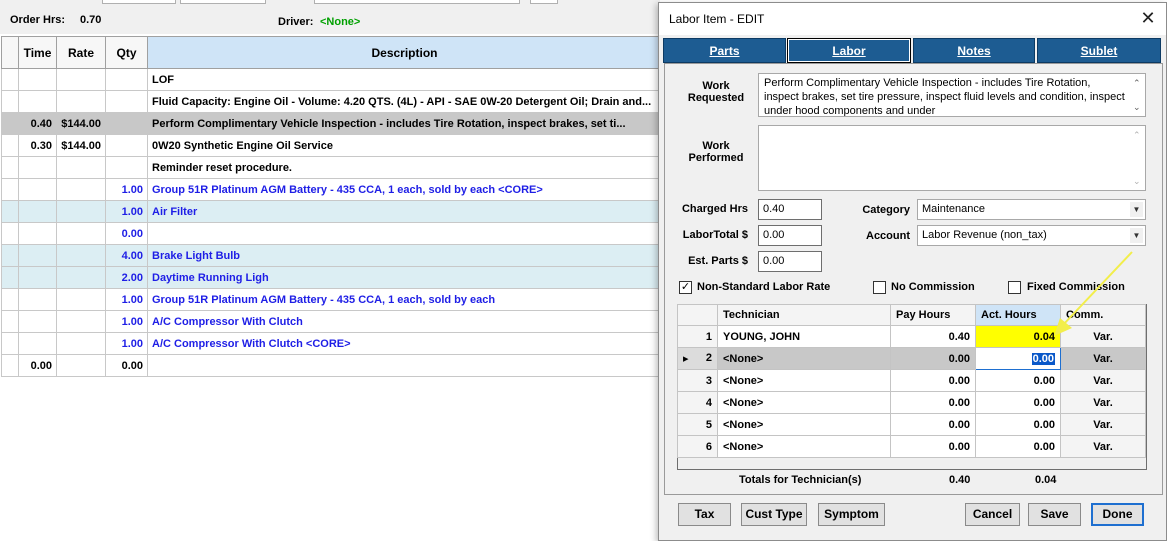 Image resolution: width=1167 pixels, height=541 pixels. What do you see at coordinates (404, 233) in the screenshot?
I see `description-cell` at bounding box center [404, 233].